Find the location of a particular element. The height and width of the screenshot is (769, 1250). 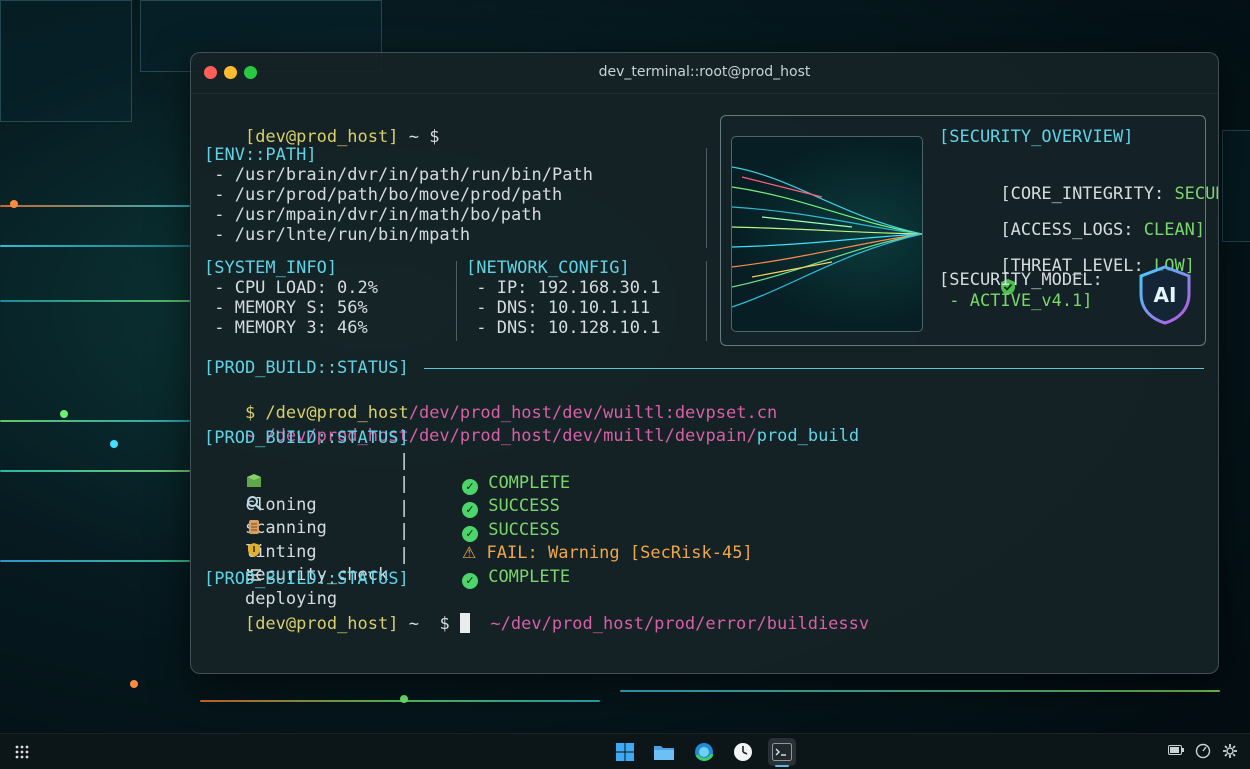

file-explorer-icon is located at coordinates (664, 752).